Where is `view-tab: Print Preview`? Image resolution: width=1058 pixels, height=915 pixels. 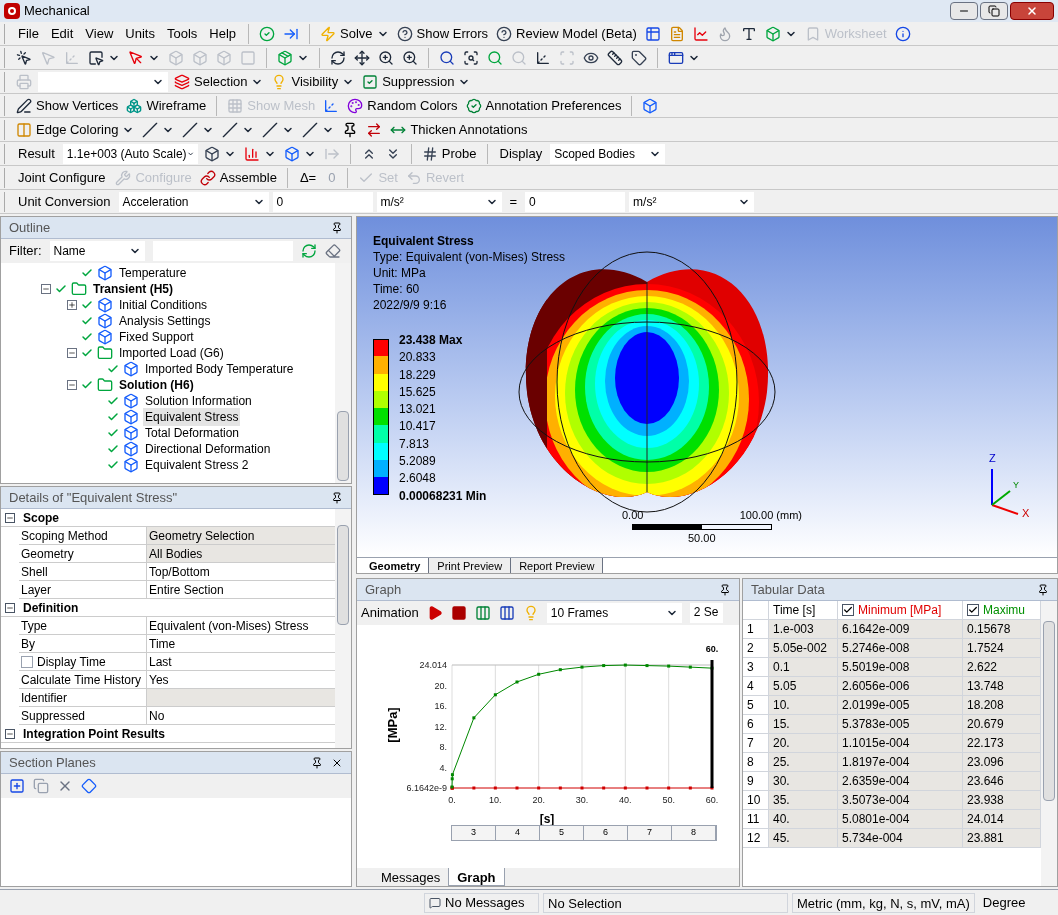
view-tab: Print Preview is located at coordinates (470, 565).